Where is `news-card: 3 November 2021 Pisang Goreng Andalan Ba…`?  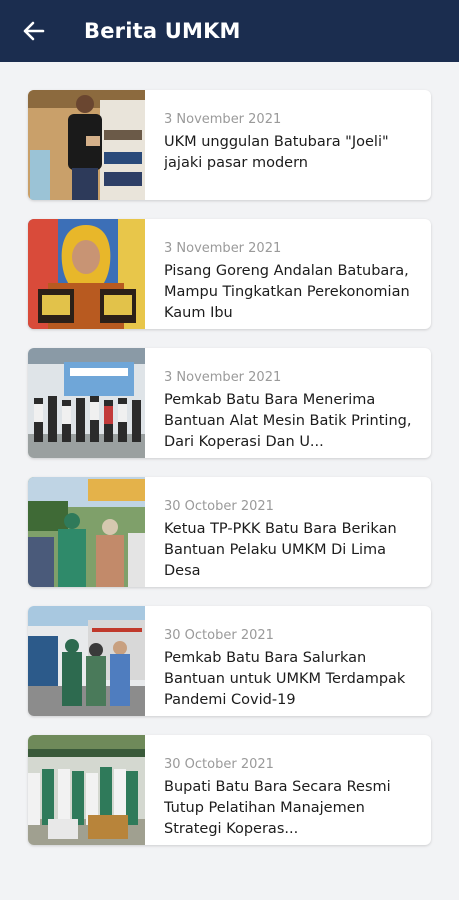
news-card: 3 November 2021 Pisang Goreng Andalan Ba… is located at coordinates (229, 274).